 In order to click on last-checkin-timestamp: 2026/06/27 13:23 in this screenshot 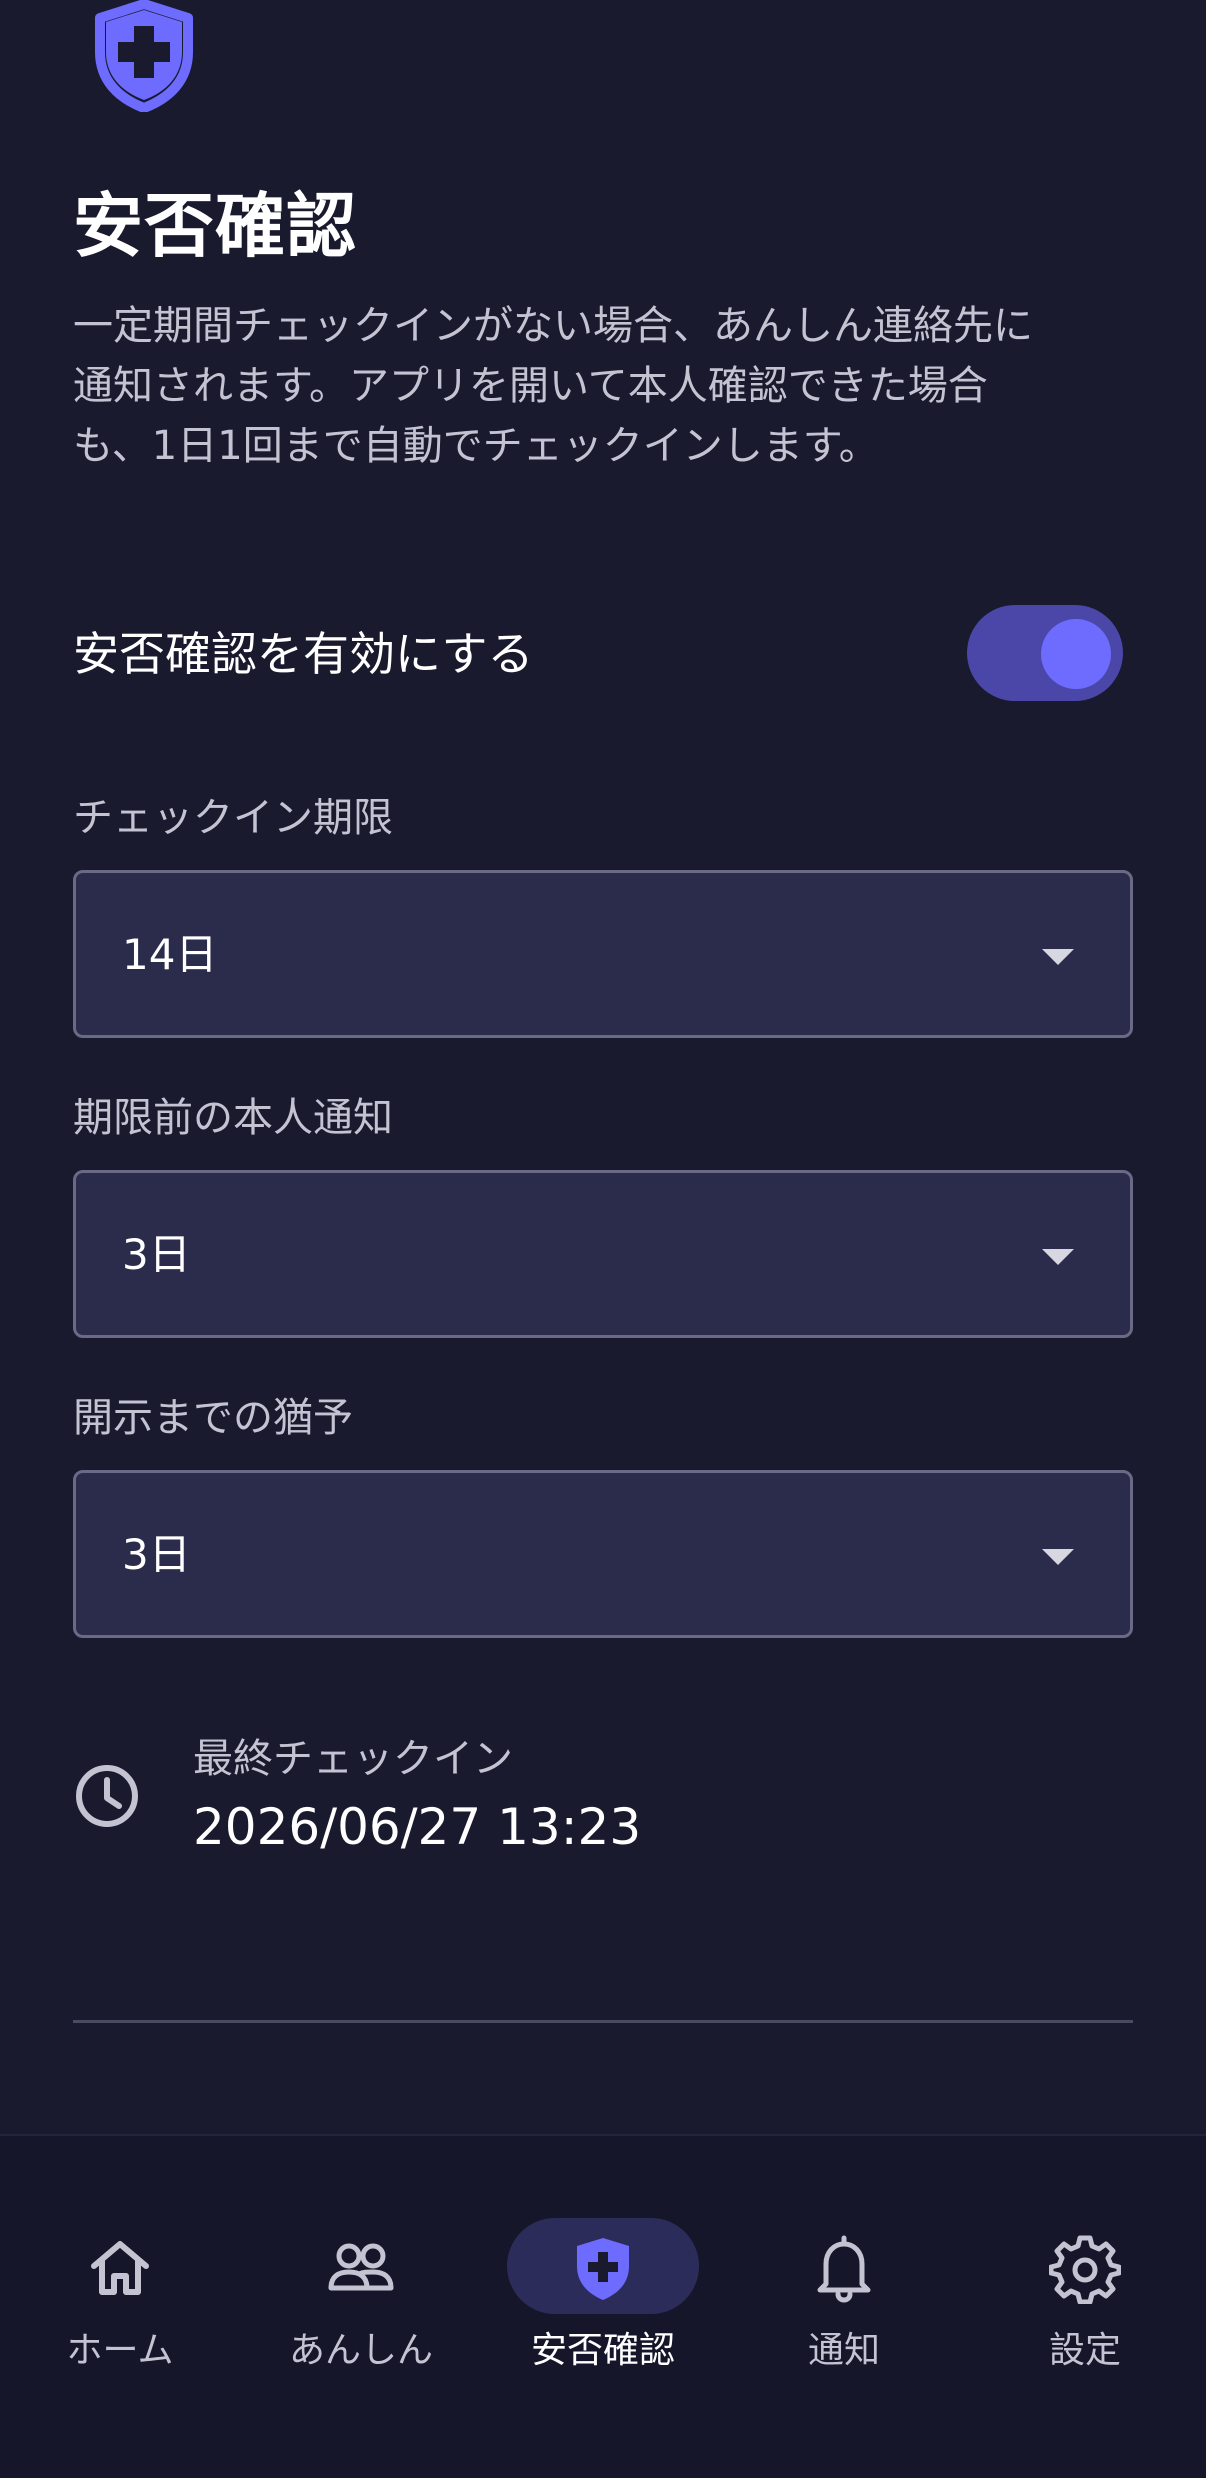, I will do `click(417, 1827)`.